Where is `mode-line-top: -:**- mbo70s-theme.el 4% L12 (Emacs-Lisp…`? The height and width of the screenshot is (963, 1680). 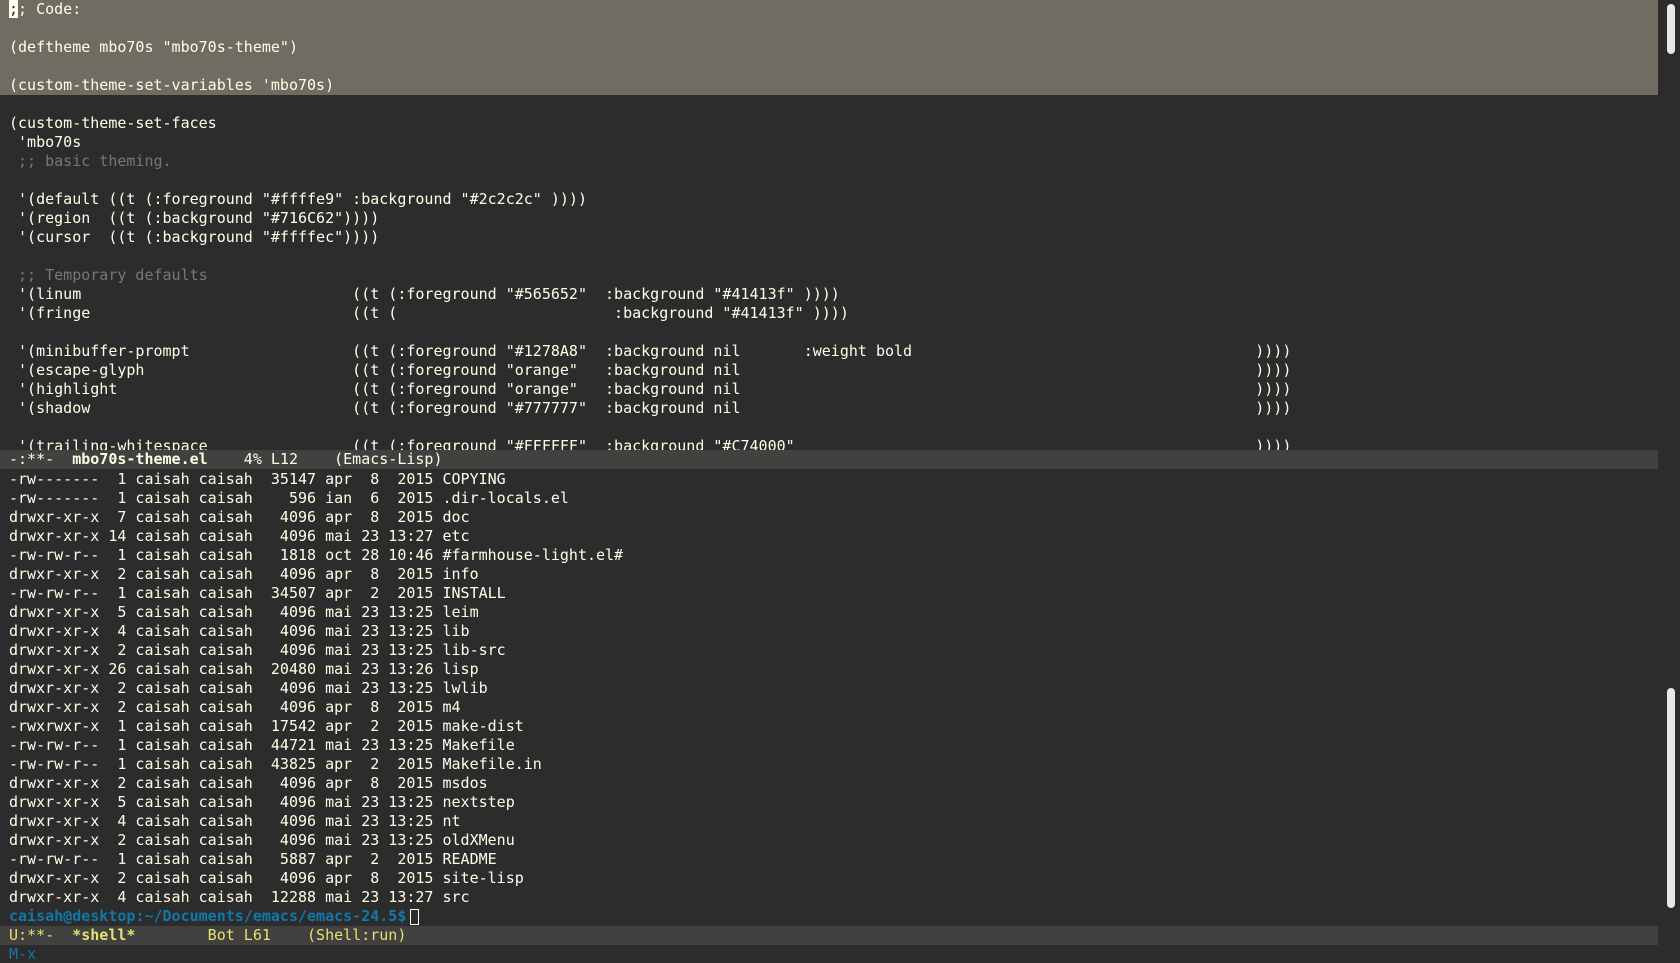 mode-line-top: -:**- mbo70s-theme.el 4% L12 (Emacs-Lisp… is located at coordinates (829, 459).